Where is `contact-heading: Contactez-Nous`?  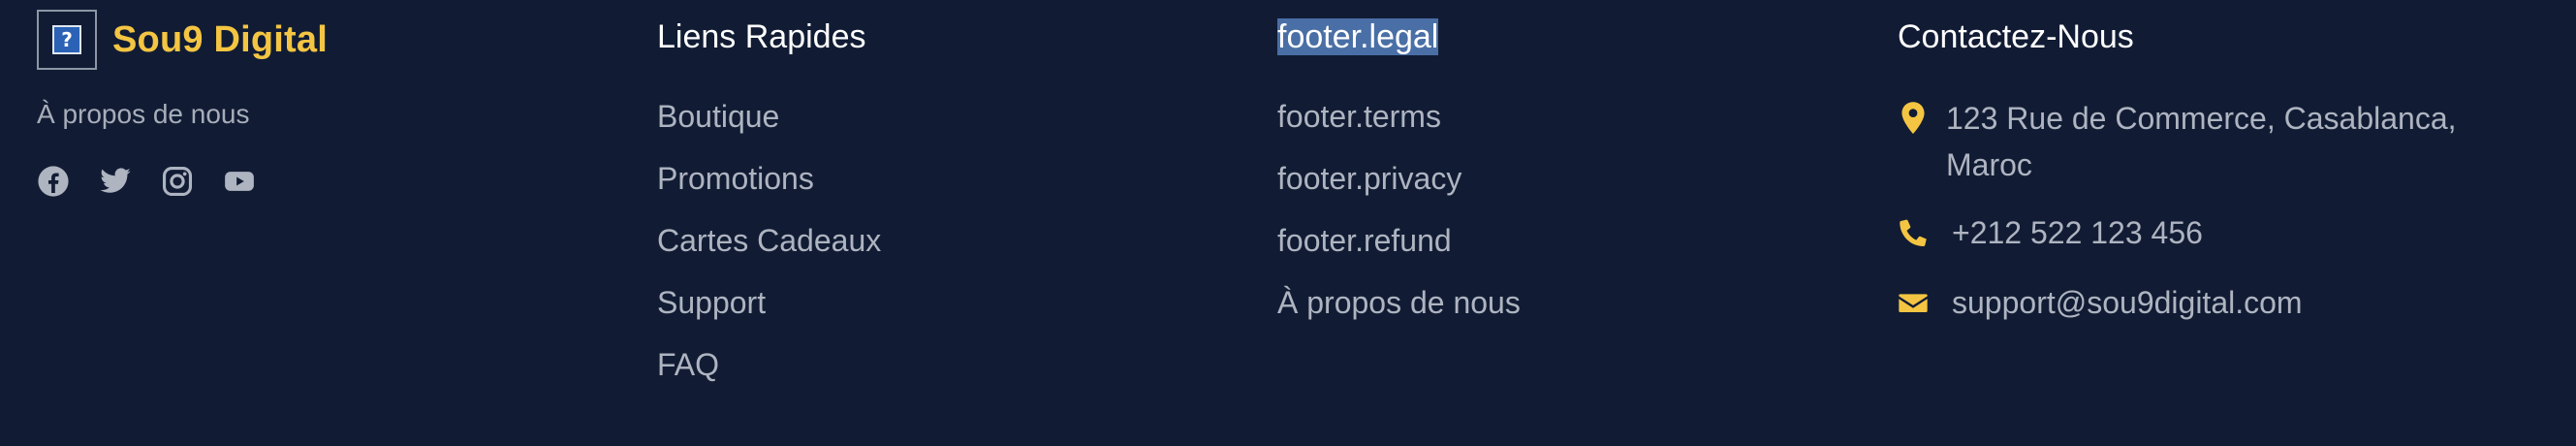 contact-heading: Contactez-Nous is located at coordinates (2016, 36).